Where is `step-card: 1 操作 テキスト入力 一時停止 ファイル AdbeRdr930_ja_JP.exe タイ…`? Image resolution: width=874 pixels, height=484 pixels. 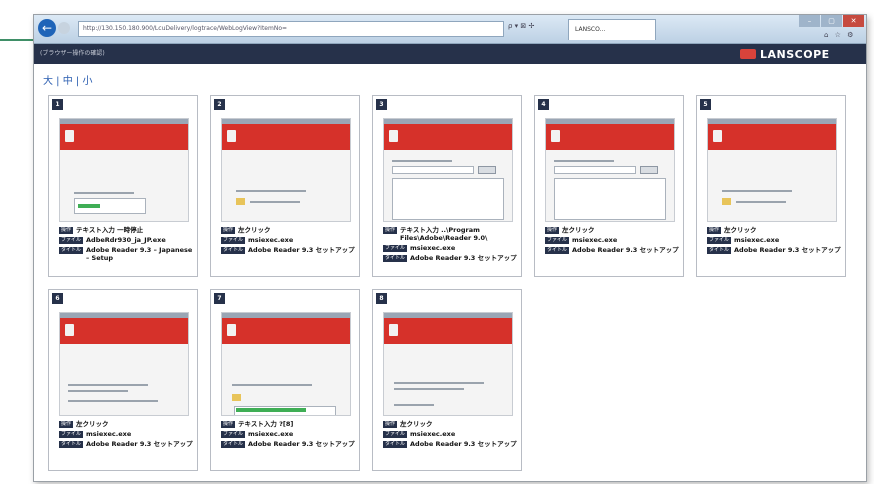
step-card: 1 操作 テキスト入力 一時停止 ファイル AdbeRdr930_ja_JP.exe タイ… is located at coordinates (123, 186).